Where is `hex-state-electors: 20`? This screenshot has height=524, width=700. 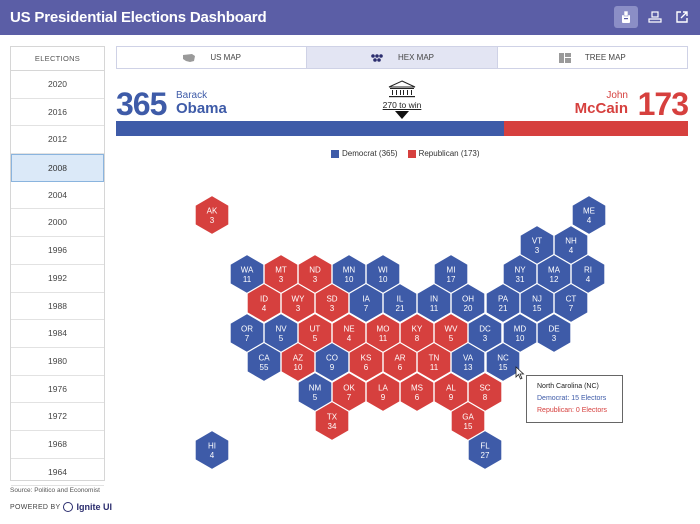
hex-state-electors: 20 is located at coordinates (468, 308).